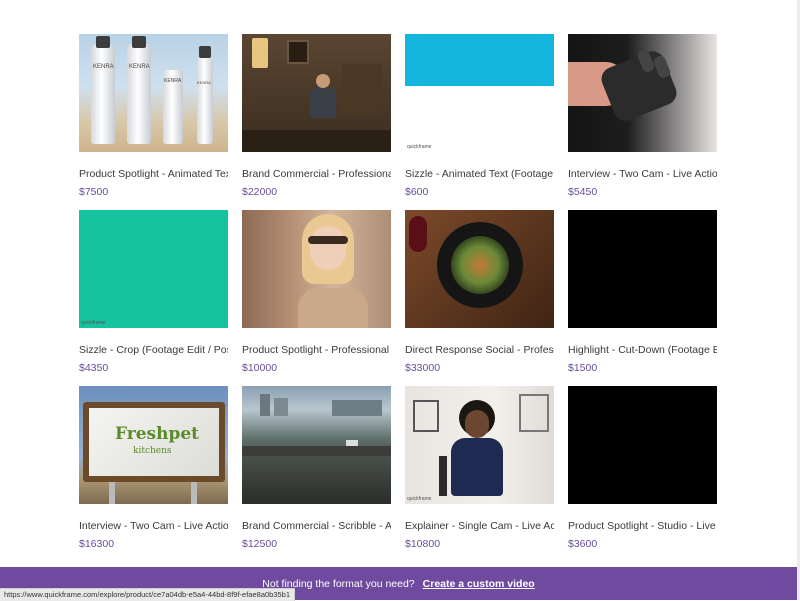 The width and height of the screenshot is (800, 601). Describe the element at coordinates (153, 93) in the screenshot. I see `product-thumbnail: KENRA KENRA KENRA KENRA` at that location.